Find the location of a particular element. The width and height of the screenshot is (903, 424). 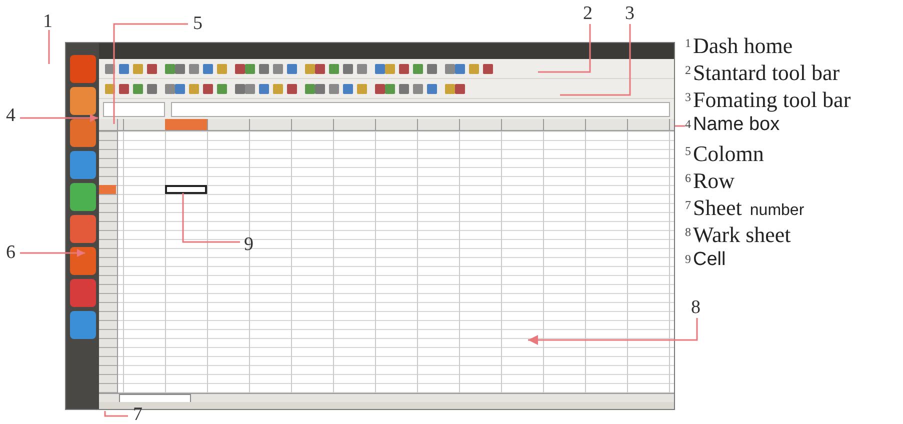

callout-number: 8 is located at coordinates (695, 307).